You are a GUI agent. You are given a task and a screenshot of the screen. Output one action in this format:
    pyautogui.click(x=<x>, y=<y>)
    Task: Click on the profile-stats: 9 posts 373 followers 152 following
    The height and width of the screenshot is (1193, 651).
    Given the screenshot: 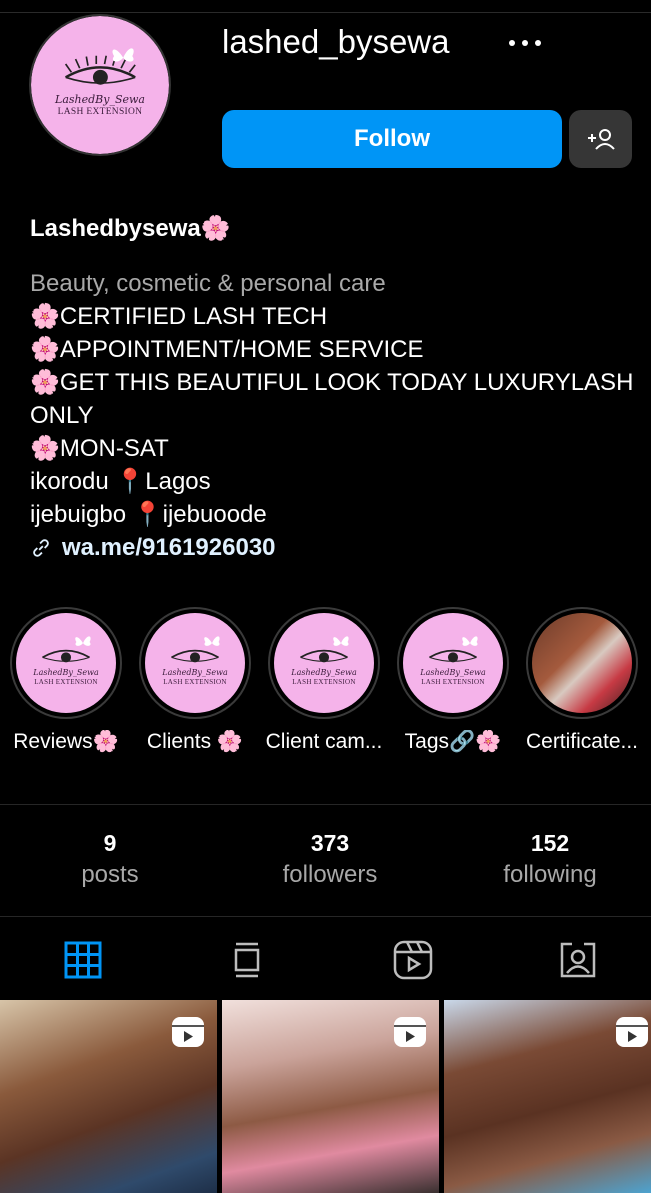 What is the action you would take?
    pyautogui.click(x=325, y=863)
    